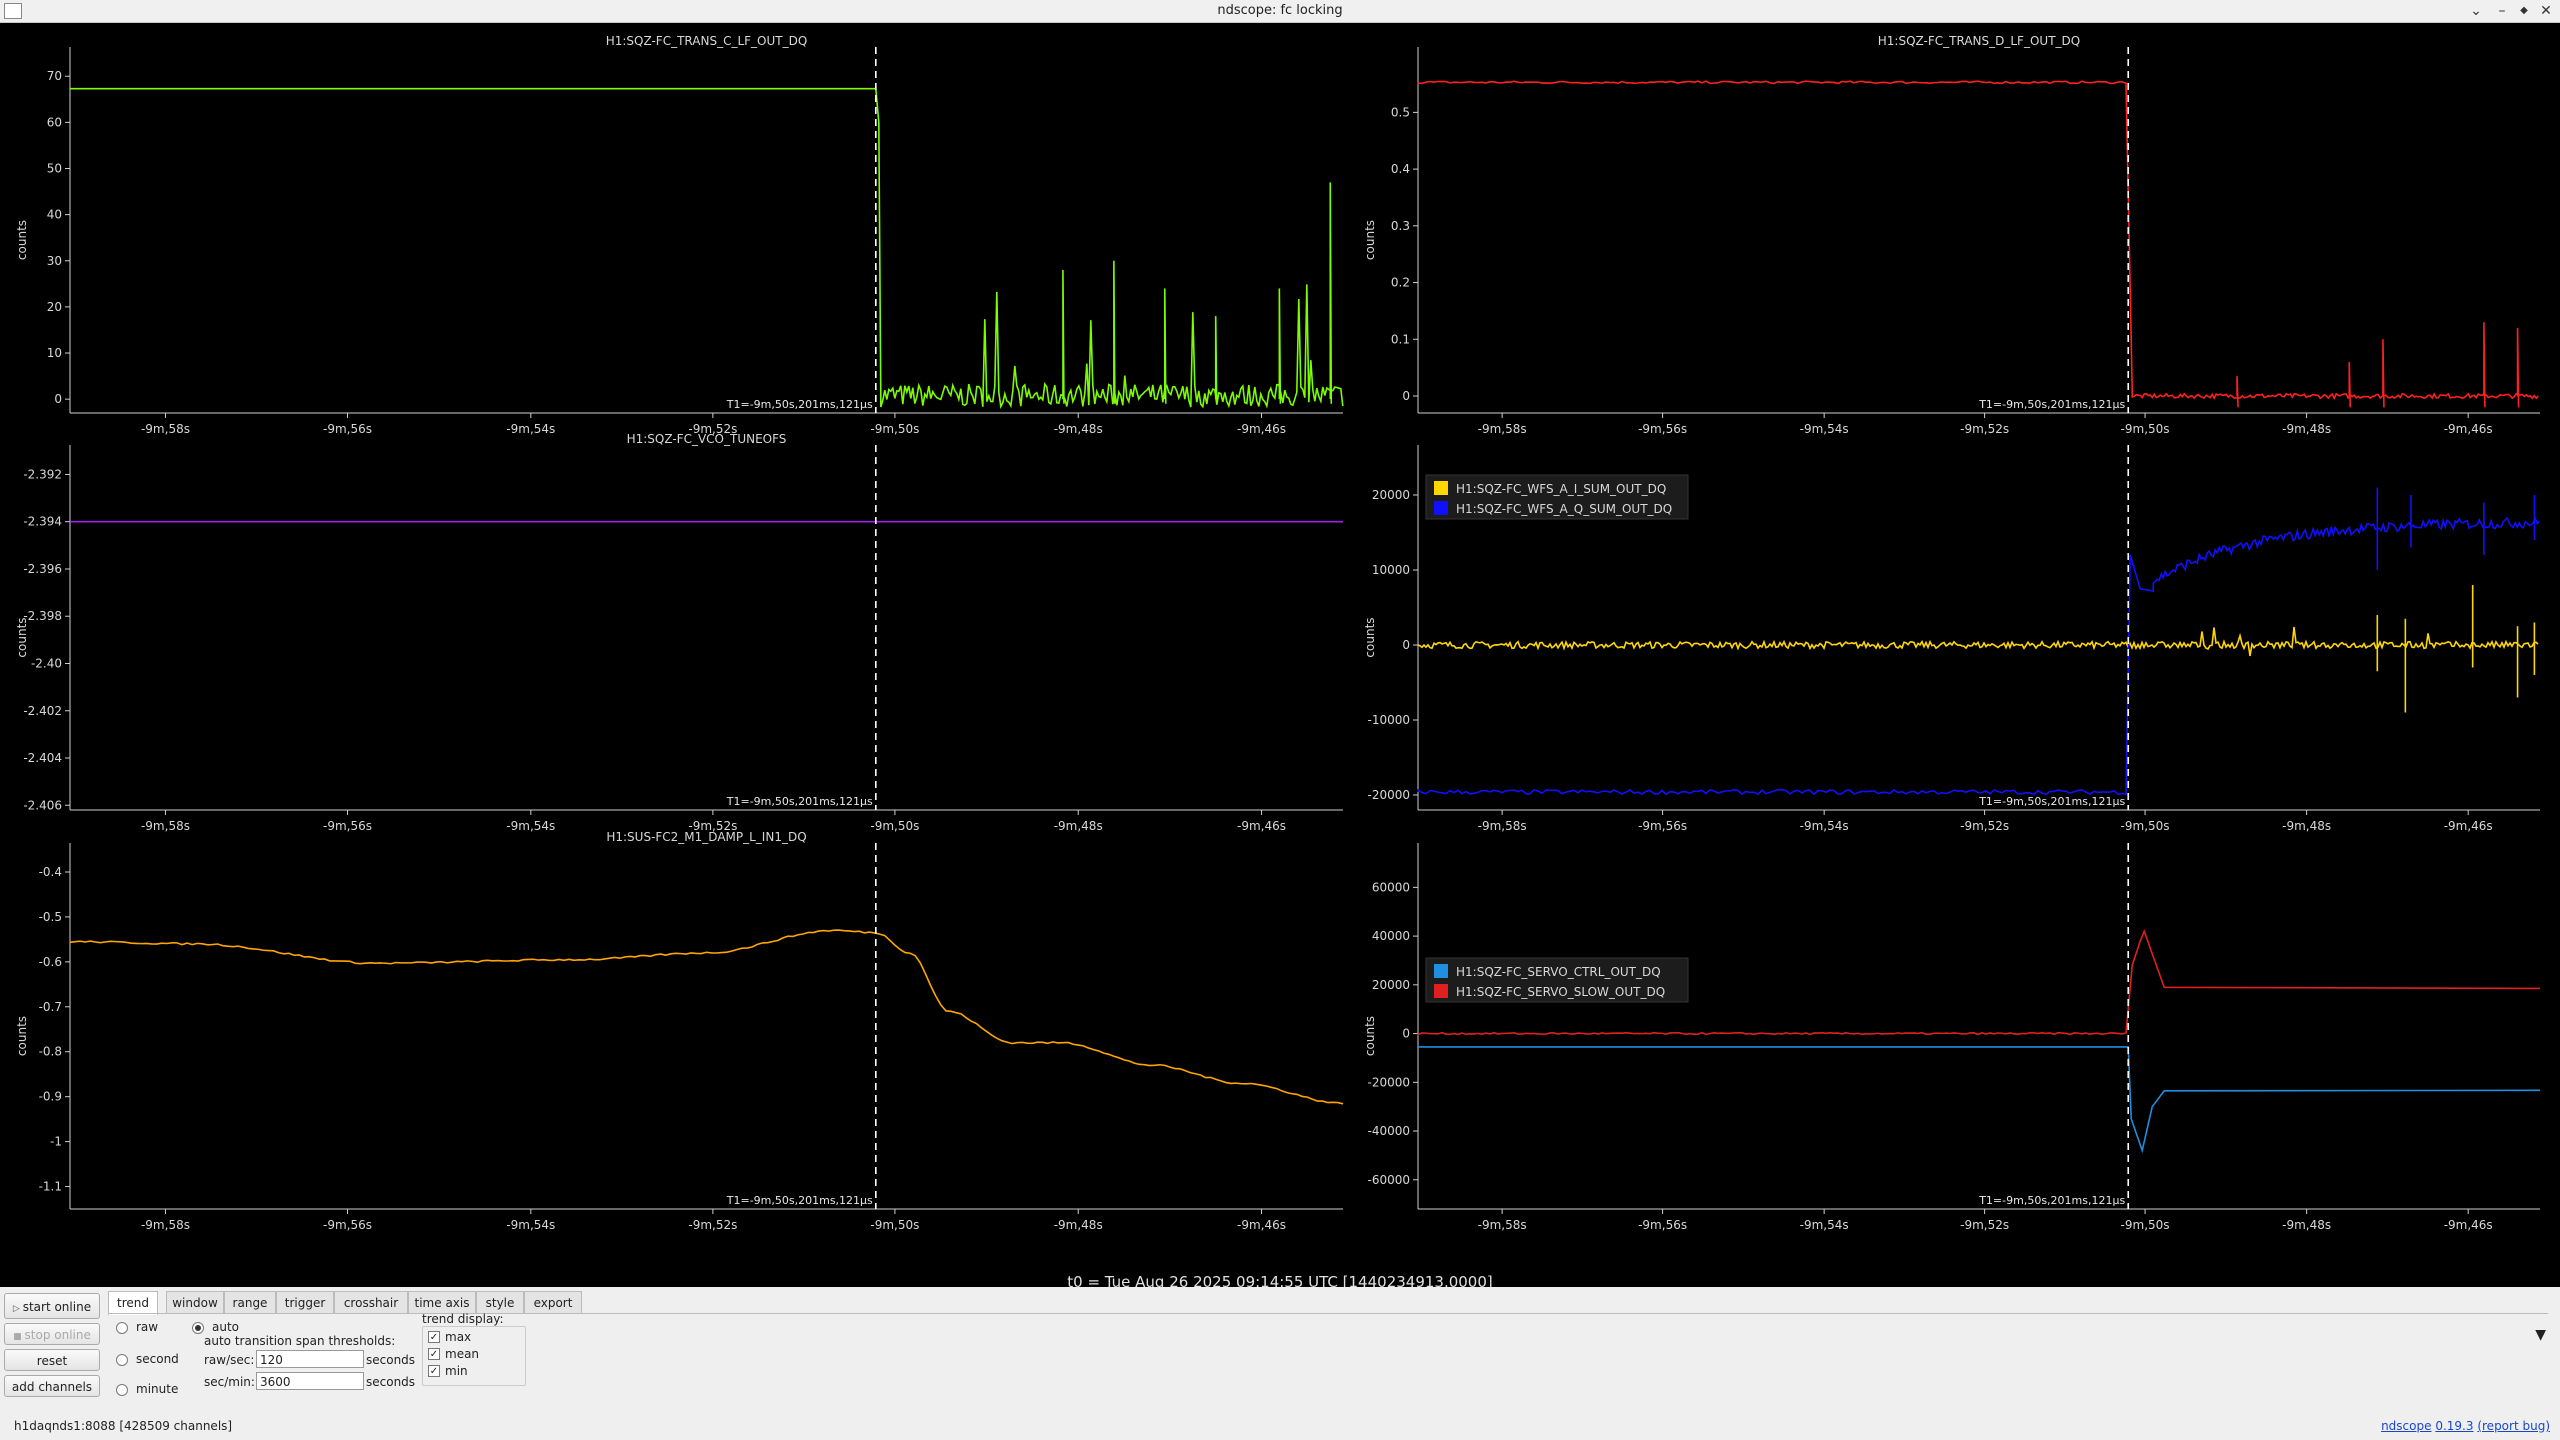 This screenshot has height=1440, width=2560. Describe the element at coordinates (1391, 570) in the screenshot. I see `y-tick-label: 10000` at that location.